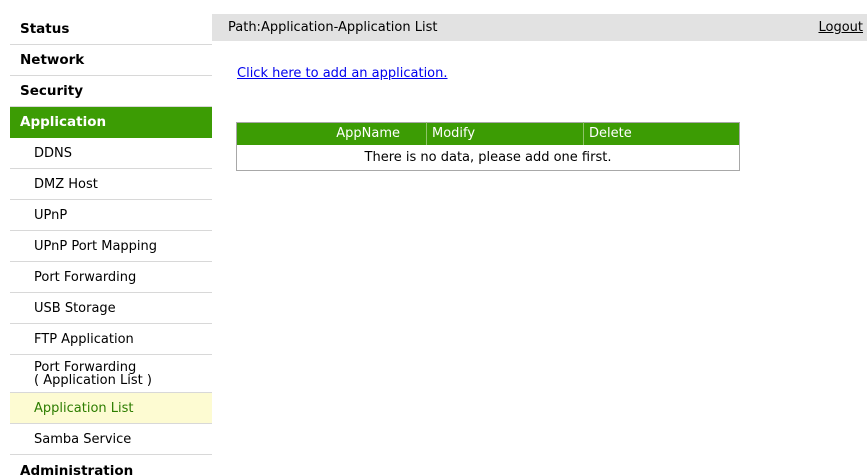 This screenshot has width=867, height=476. Describe the element at coordinates (52, 60) in the screenshot. I see `sidebar-item-label: Network` at that location.